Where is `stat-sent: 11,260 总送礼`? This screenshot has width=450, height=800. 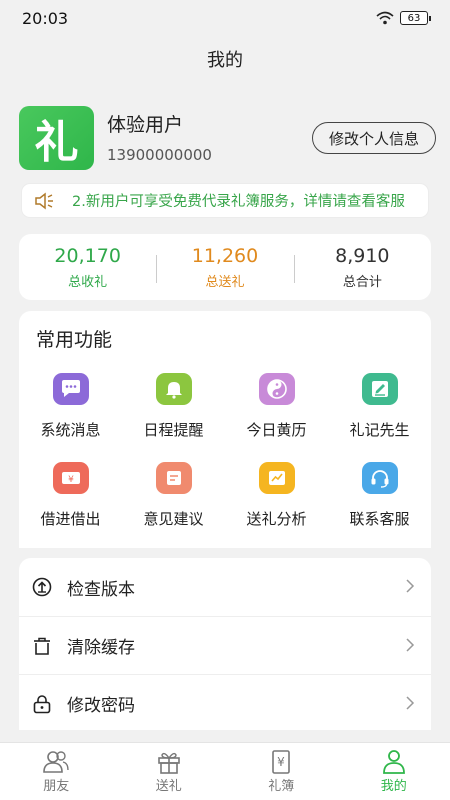 stat-sent: 11,260 总送礼 is located at coordinates (224, 267).